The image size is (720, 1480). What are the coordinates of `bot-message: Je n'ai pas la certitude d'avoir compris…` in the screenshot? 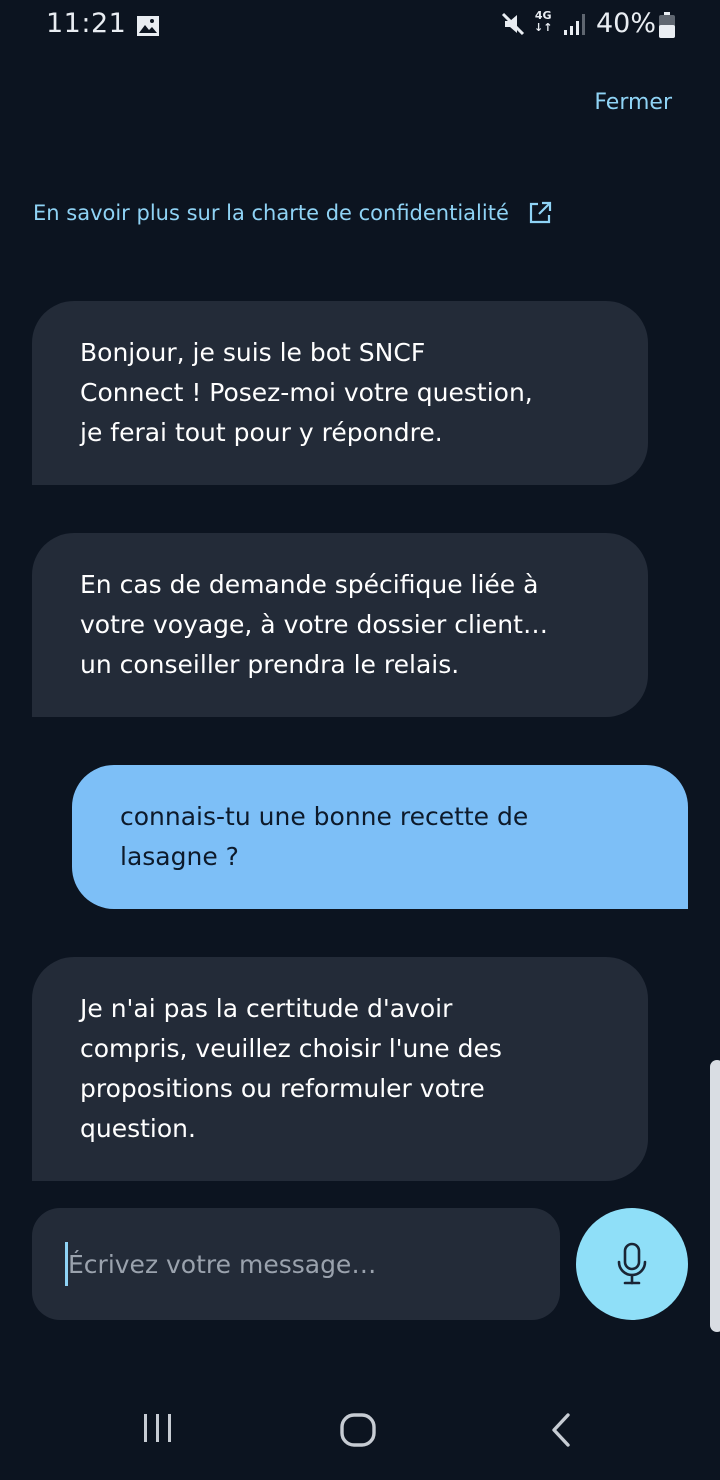 It's located at (340, 1069).